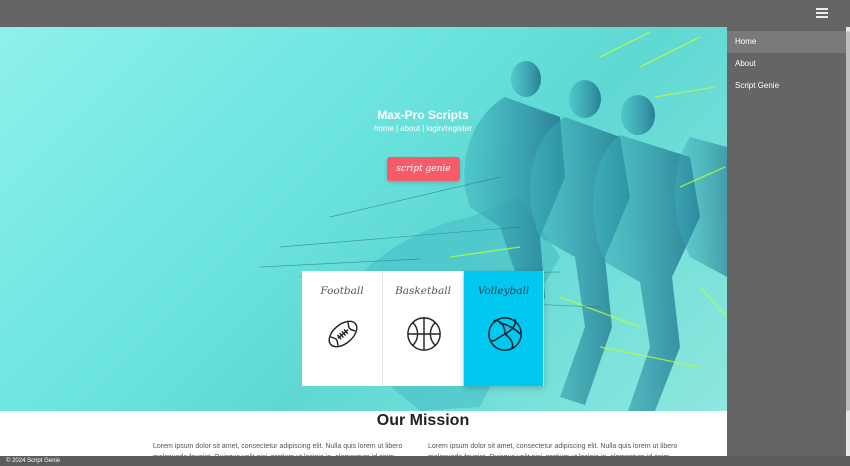 This screenshot has width=850, height=466. What do you see at coordinates (786, 64) in the screenshot?
I see `sidebar-item-about: About` at bounding box center [786, 64].